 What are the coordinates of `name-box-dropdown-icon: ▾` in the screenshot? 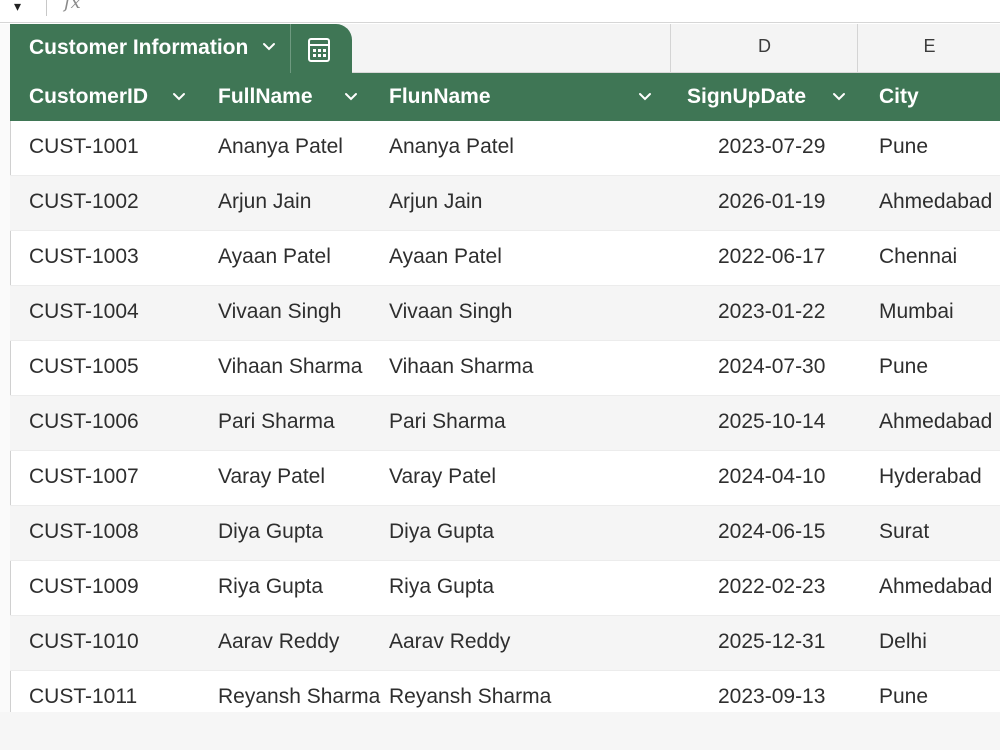 It's located at (17, 7).